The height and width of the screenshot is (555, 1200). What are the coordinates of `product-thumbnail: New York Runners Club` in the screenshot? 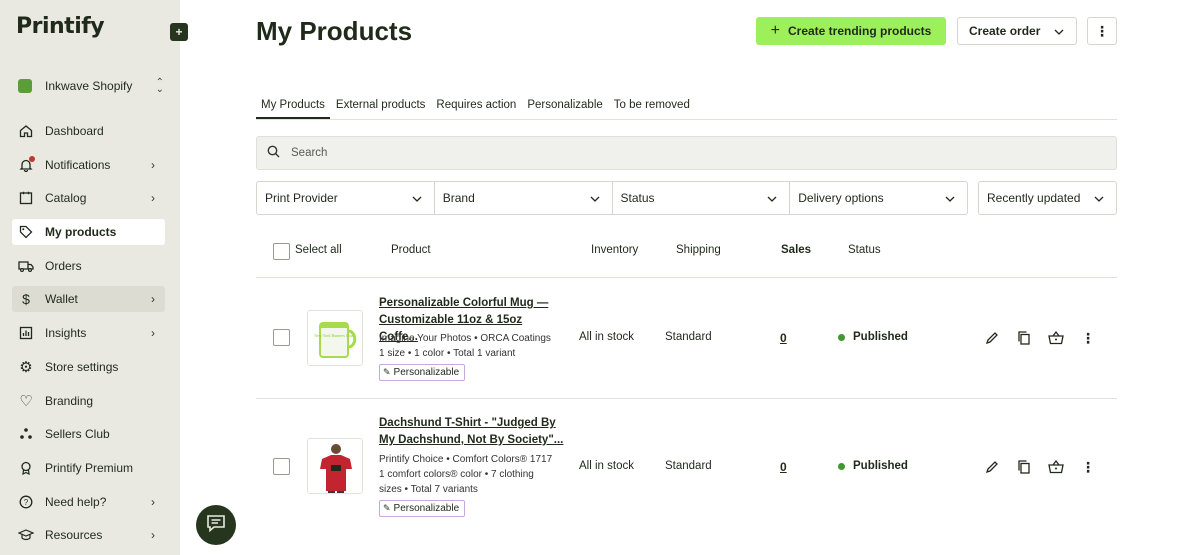 It's located at (335, 338).